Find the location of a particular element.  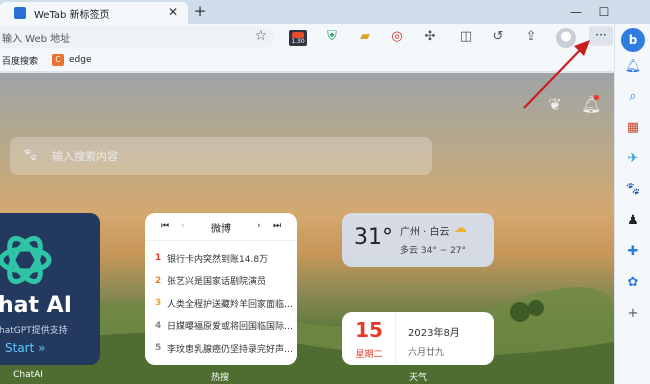

rank-number: 5 is located at coordinates (158, 348).